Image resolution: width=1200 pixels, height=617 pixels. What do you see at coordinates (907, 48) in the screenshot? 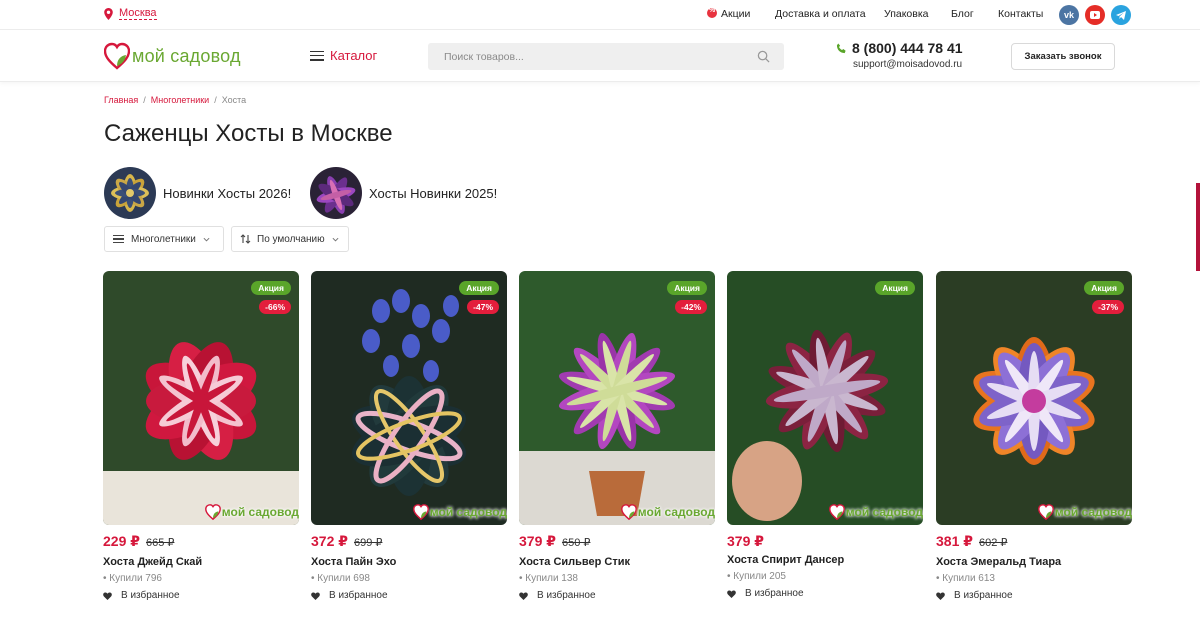
I see `phone-text: 8 (800) 444 78 41` at bounding box center [907, 48].